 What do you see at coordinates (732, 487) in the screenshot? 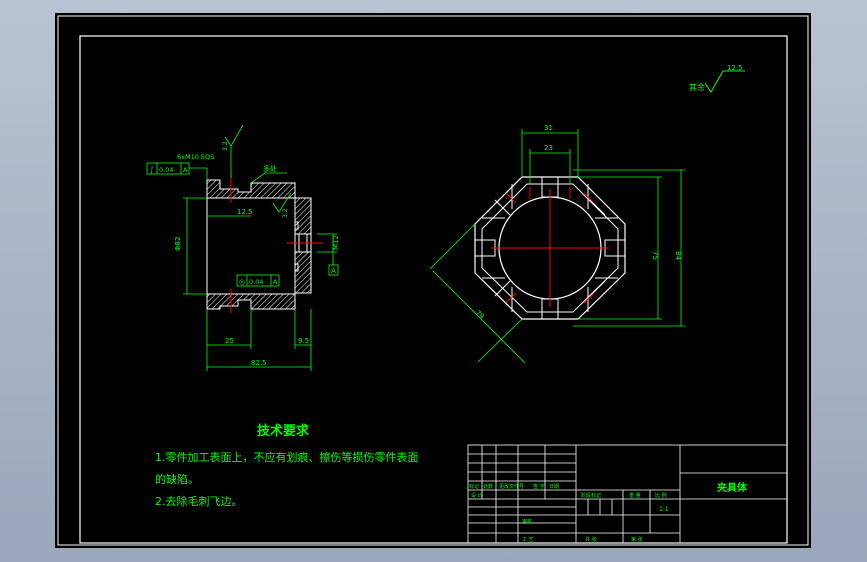
I see `part-name-text: 夹具体` at bounding box center [732, 487].